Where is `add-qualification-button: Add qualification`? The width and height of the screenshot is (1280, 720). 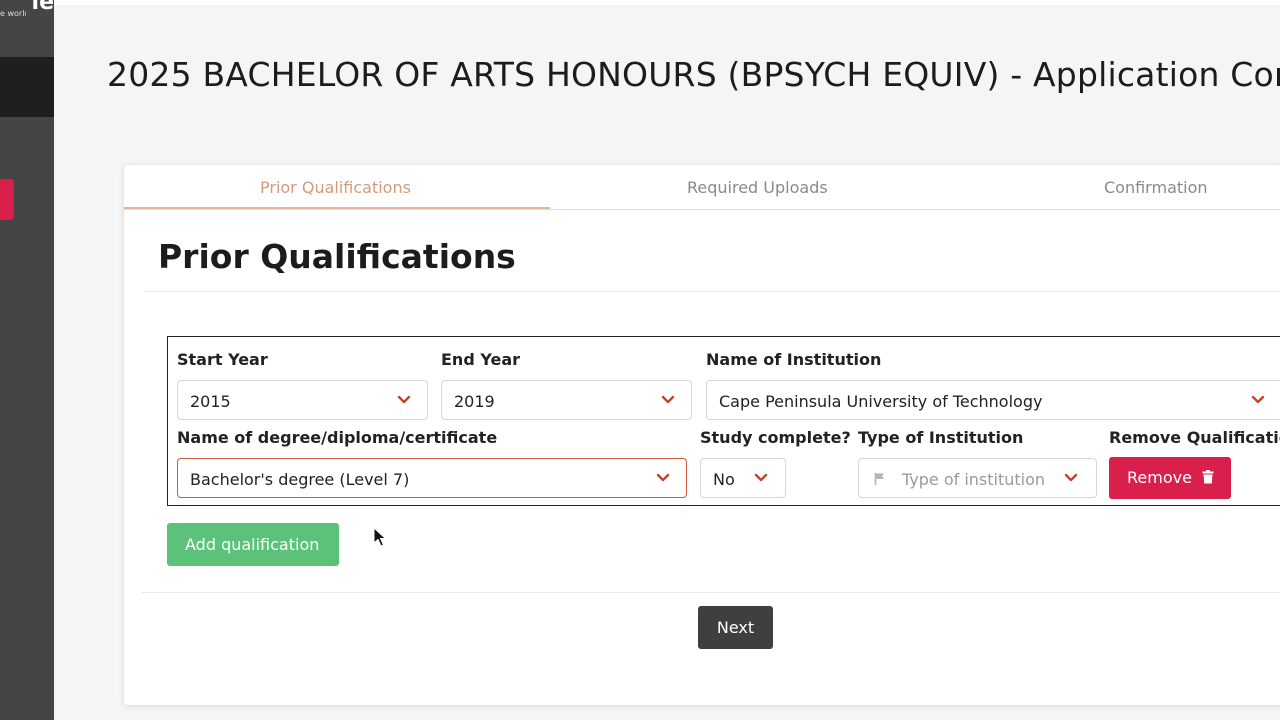
add-qualification-button: Add qualification is located at coordinates (253, 544).